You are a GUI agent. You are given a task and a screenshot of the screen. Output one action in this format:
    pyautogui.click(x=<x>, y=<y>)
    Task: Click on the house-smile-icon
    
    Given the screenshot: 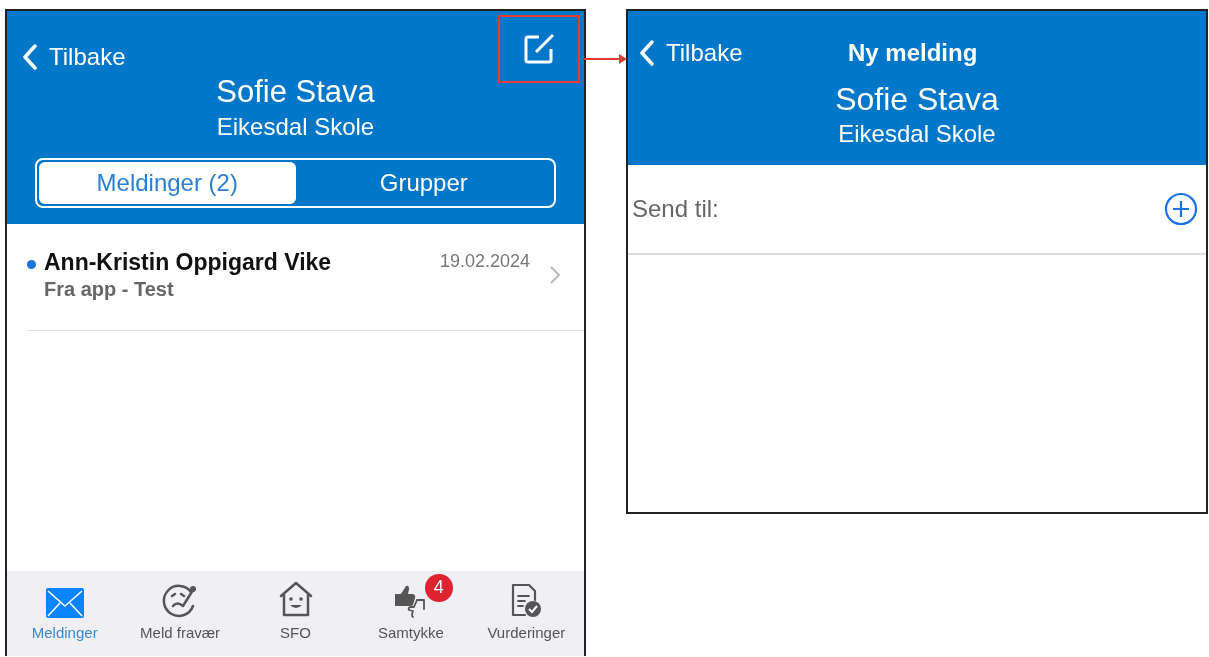 What is the action you would take?
    pyautogui.click(x=295, y=598)
    